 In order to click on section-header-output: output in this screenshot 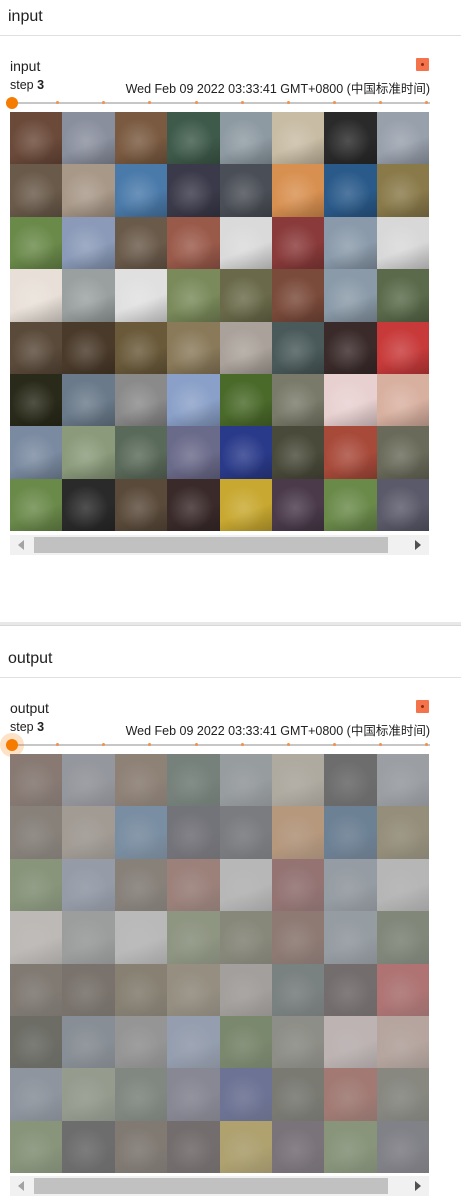, I will do `click(230, 660)`.